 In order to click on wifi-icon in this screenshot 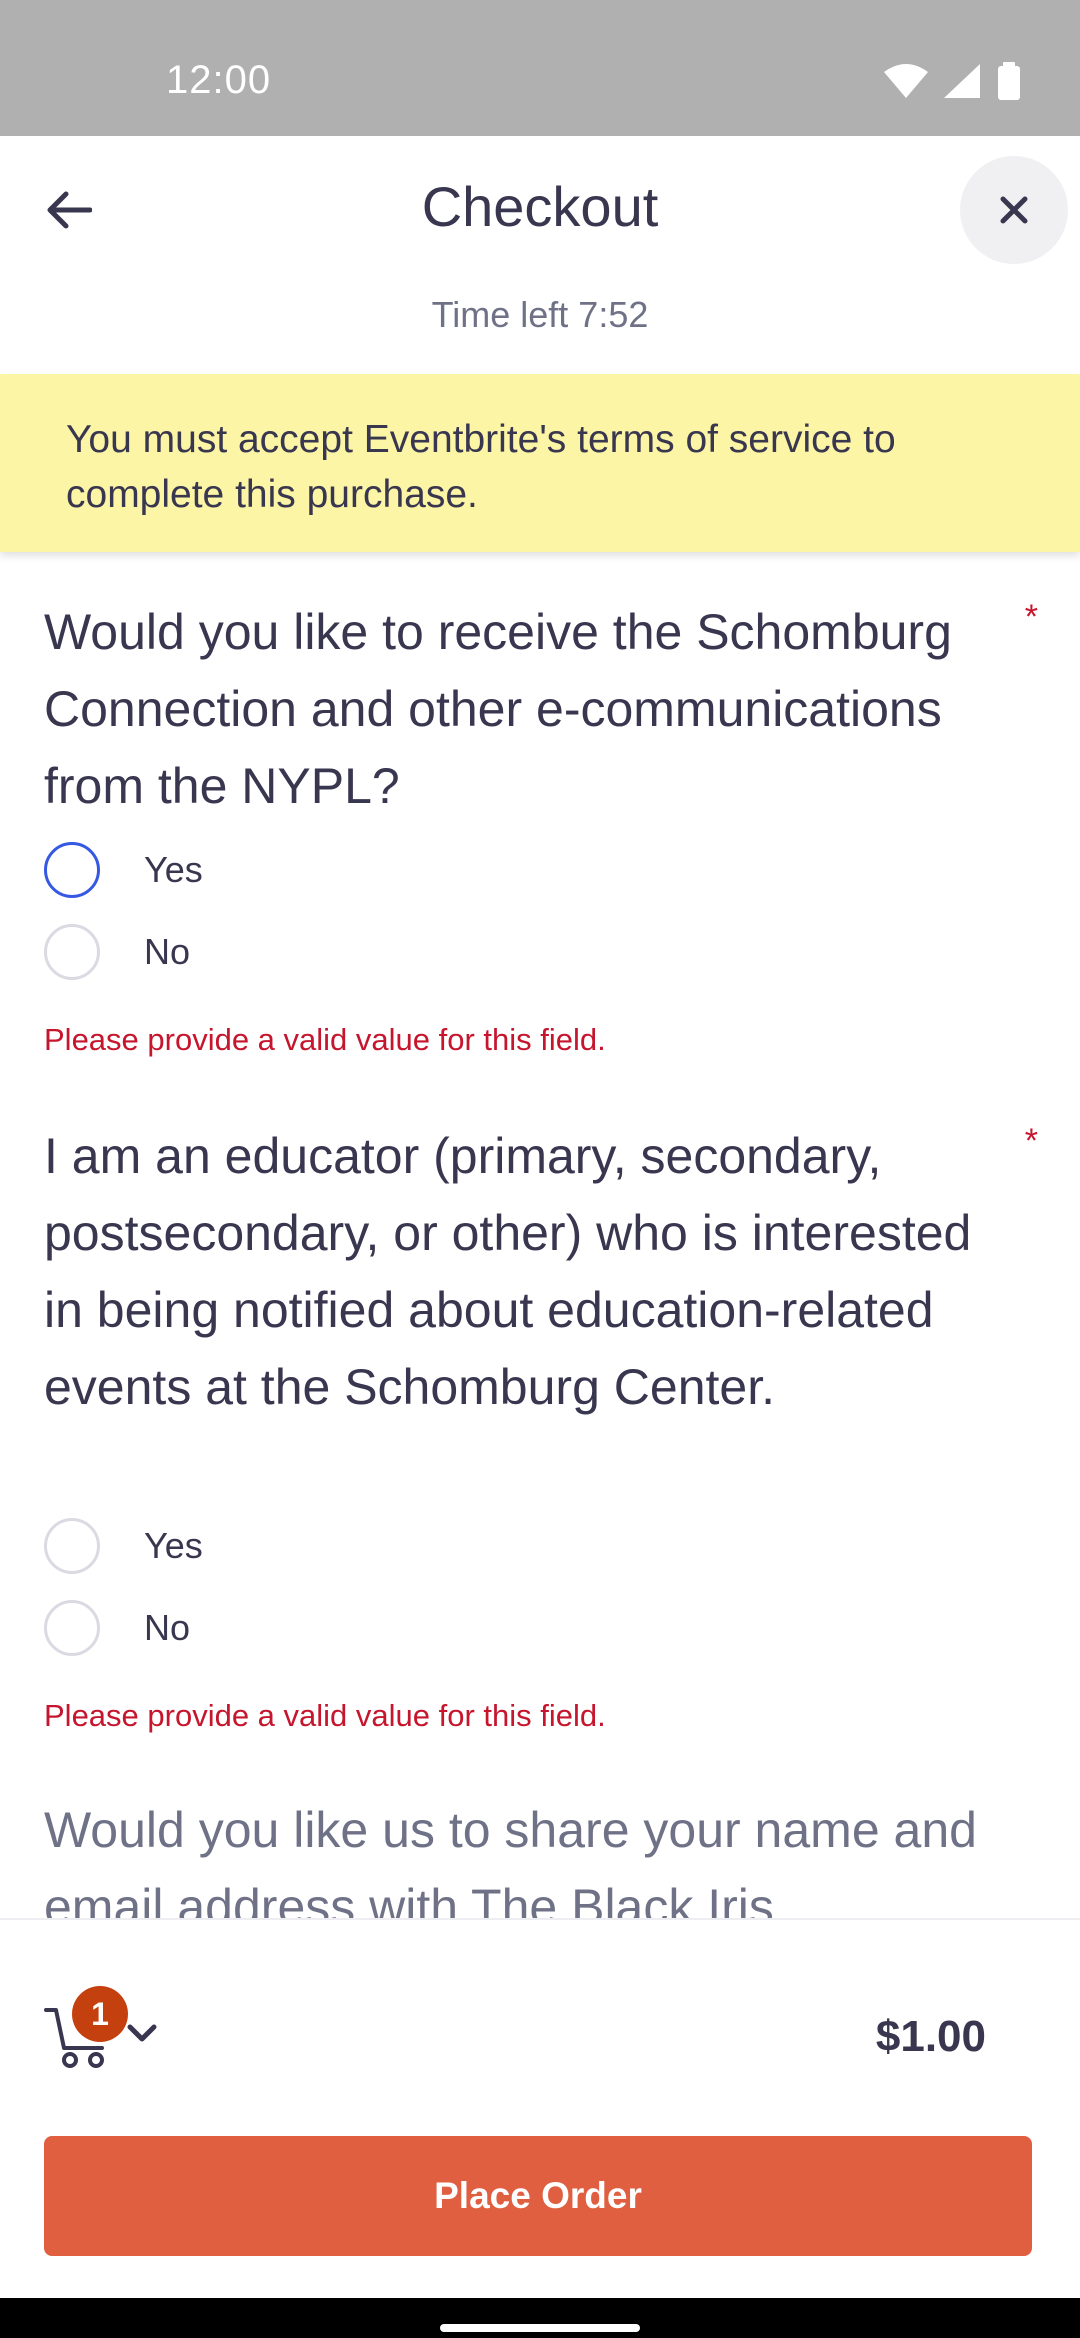, I will do `click(906, 81)`.